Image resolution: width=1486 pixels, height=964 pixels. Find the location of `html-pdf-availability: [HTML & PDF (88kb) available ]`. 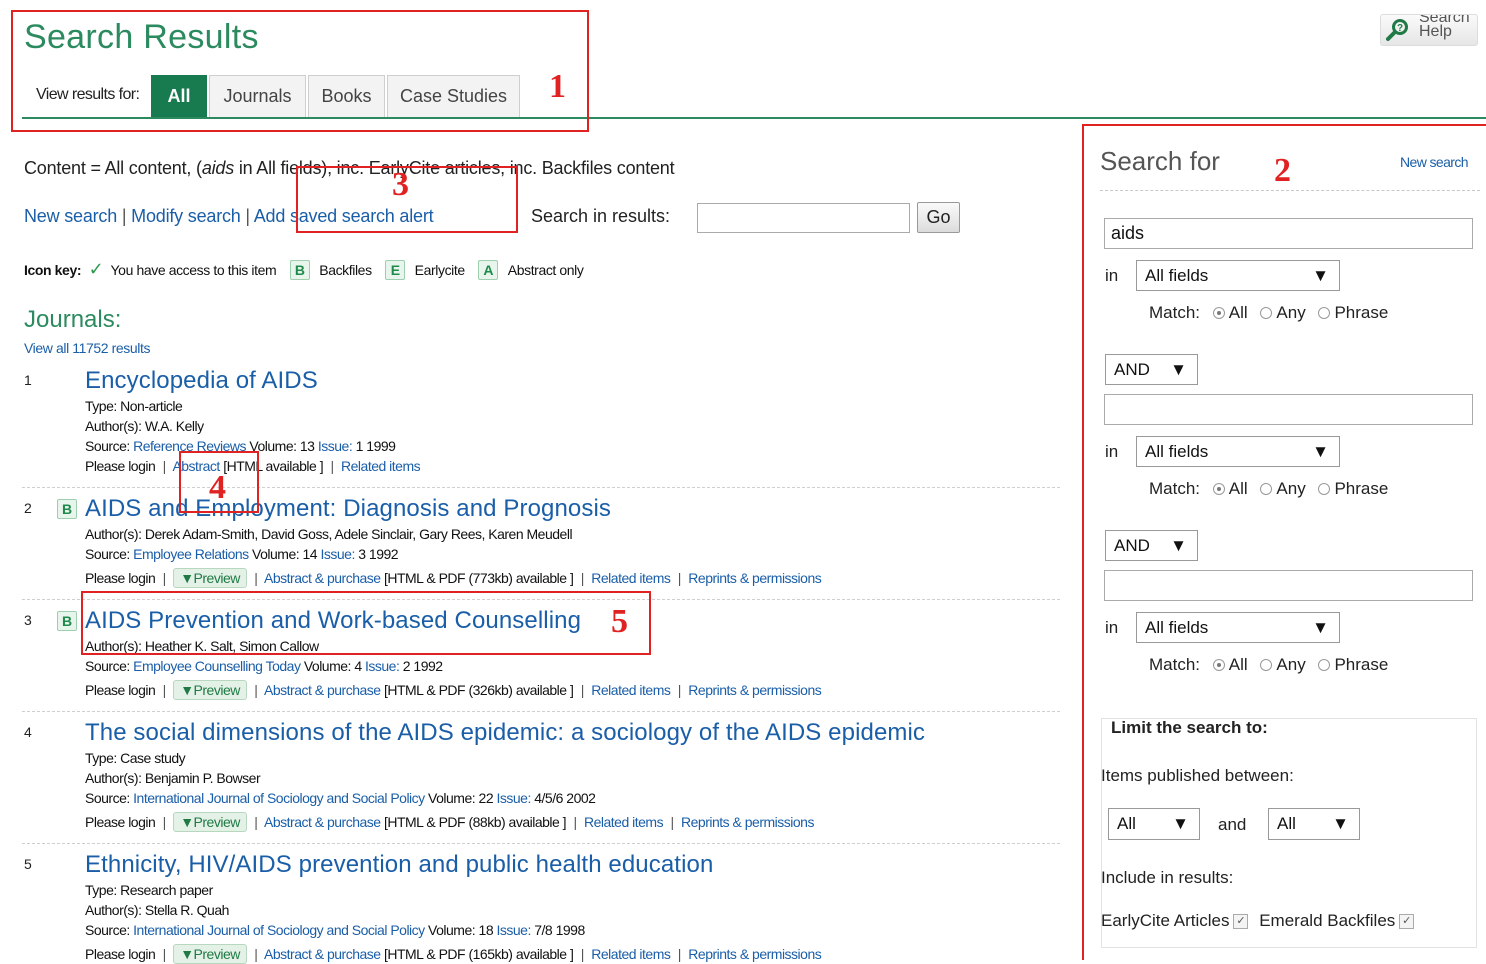

html-pdf-availability: [HTML & PDF (88kb) available ] is located at coordinates (475, 822).